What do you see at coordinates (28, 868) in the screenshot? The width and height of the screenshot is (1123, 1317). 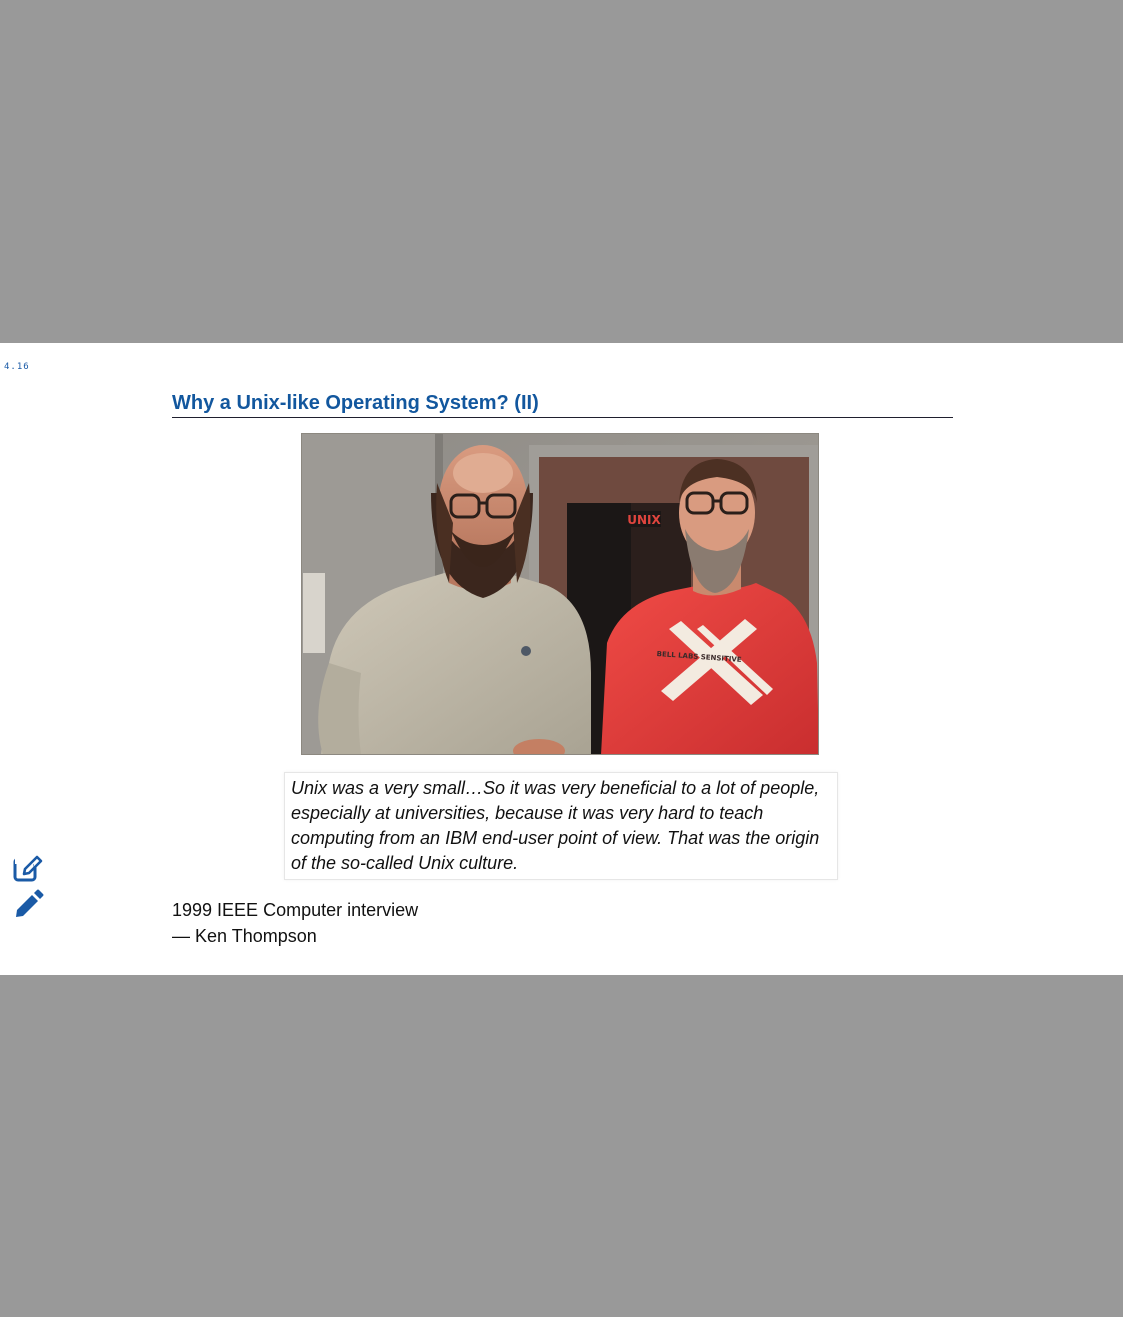 I see `edit-square-icon` at bounding box center [28, 868].